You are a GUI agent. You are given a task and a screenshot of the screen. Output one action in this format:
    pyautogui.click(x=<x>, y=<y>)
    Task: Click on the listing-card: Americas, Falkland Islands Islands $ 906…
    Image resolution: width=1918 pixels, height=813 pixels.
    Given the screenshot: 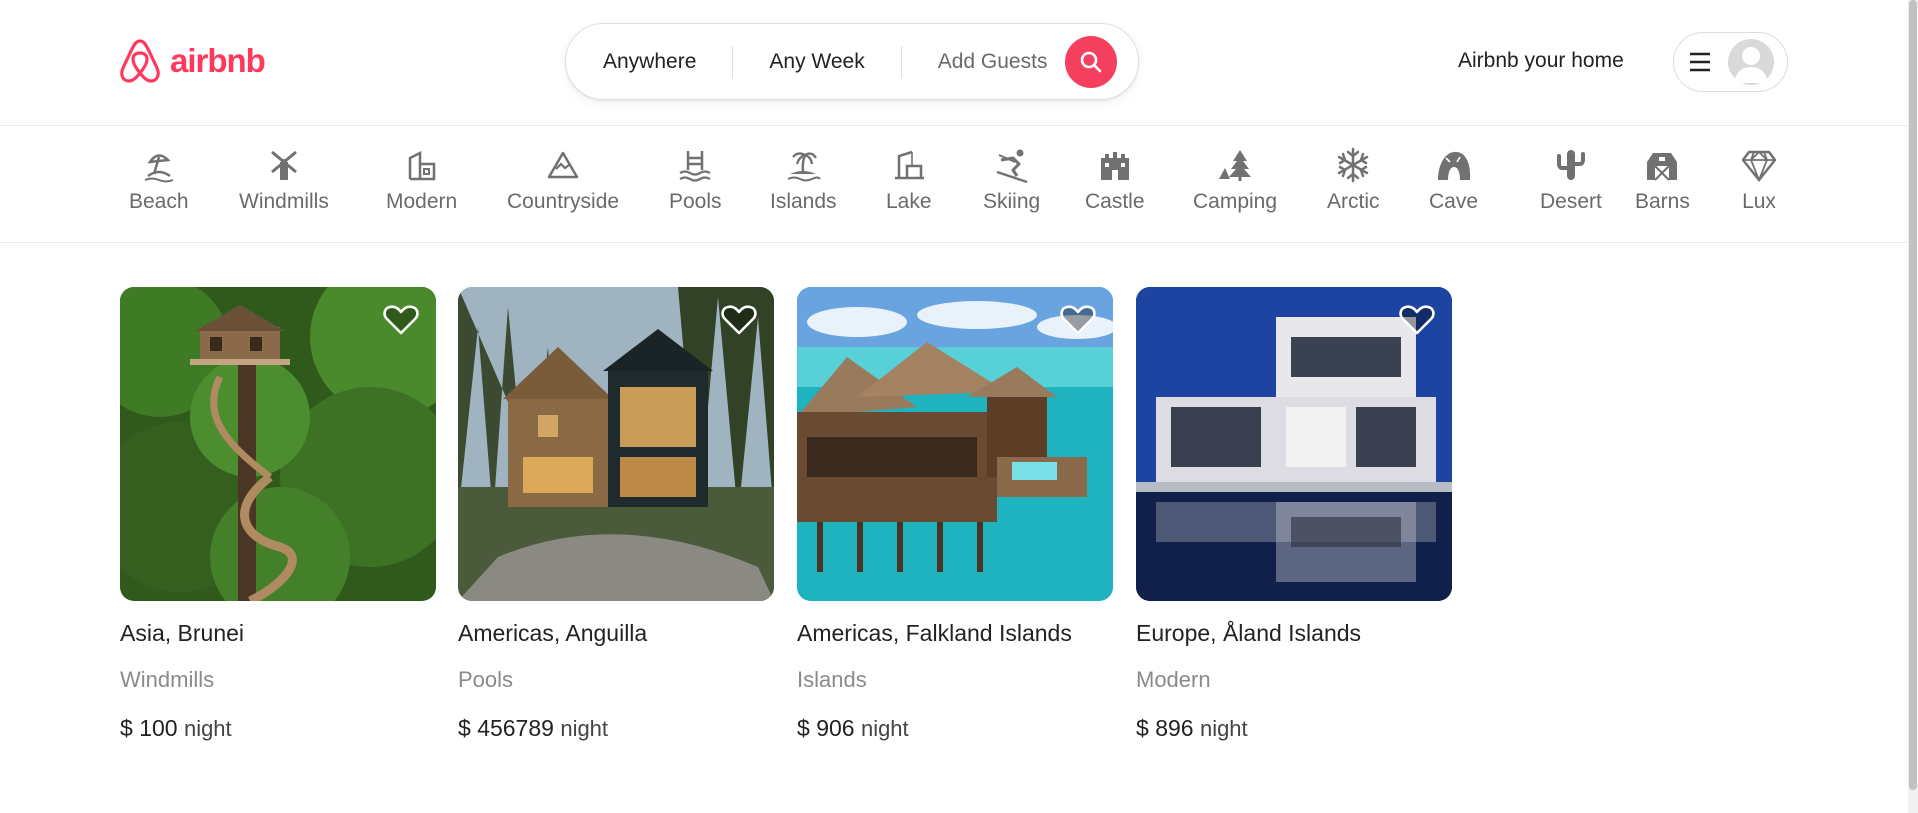 What is the action you would take?
    pyautogui.click(x=955, y=515)
    